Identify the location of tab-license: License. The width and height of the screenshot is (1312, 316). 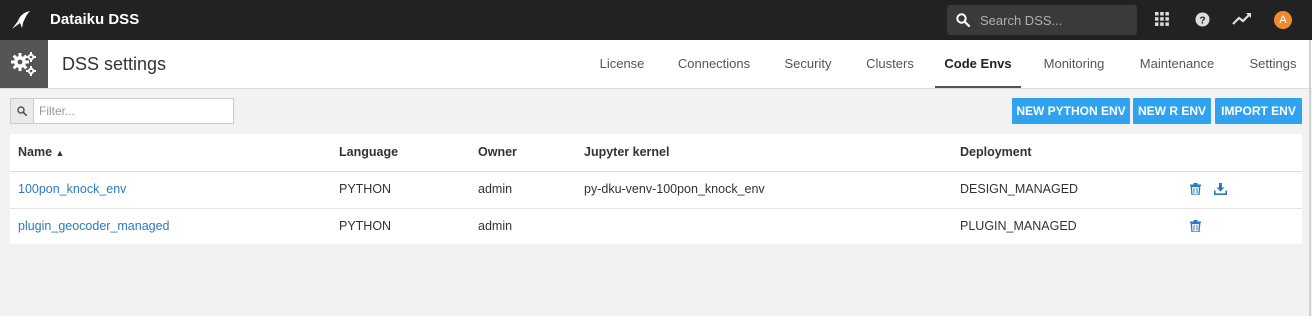
(622, 64).